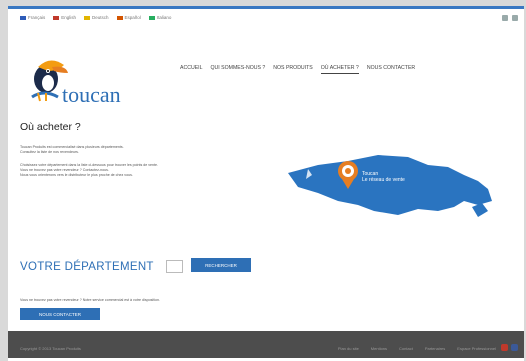  Describe the element at coordinates (339, 69) in the screenshot. I see `nav-item-ou-acheter: OÙ ACHETER ?` at that location.